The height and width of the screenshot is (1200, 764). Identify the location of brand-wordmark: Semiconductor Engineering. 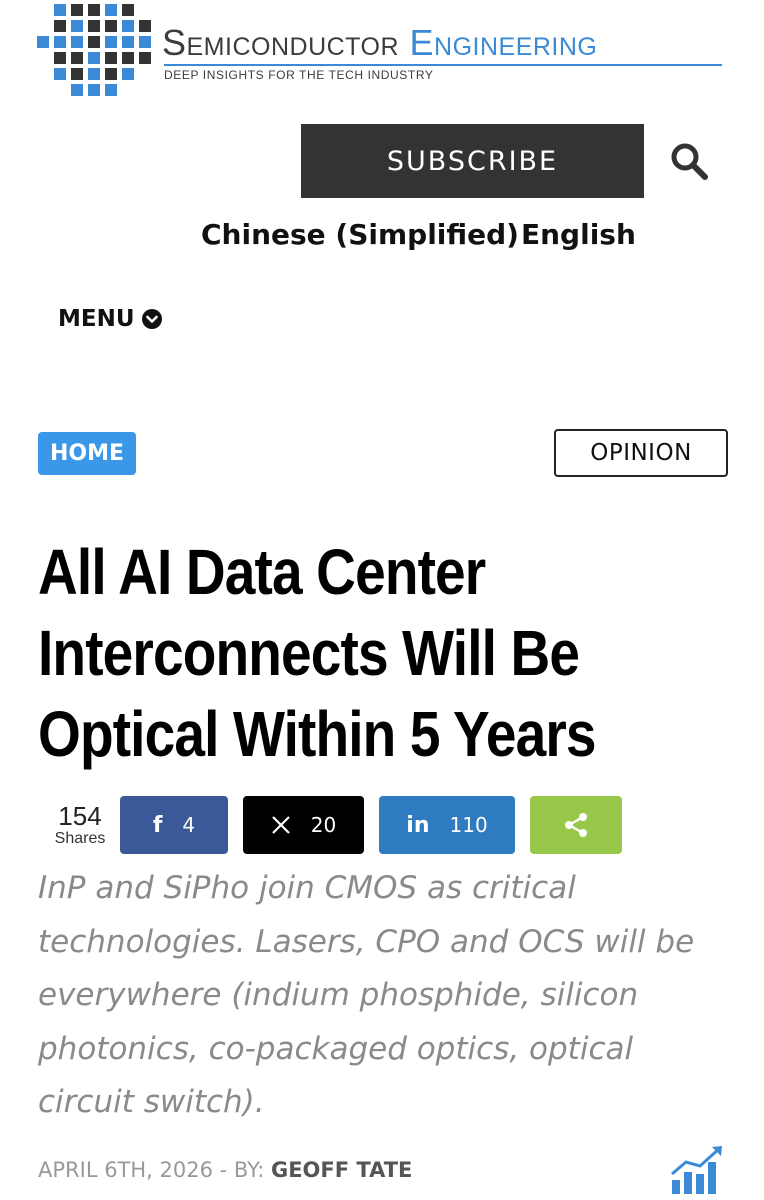
(379, 43).